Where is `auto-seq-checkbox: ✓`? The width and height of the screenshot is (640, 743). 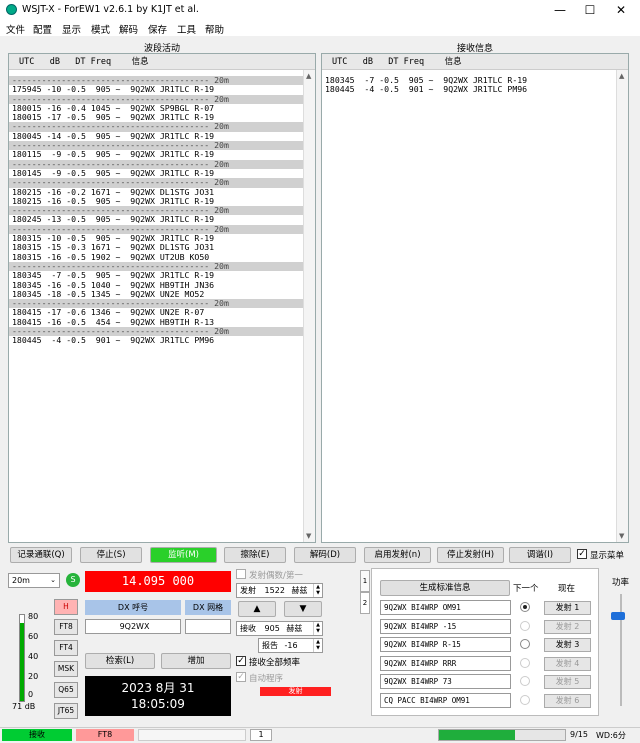
auto-seq-checkbox: ✓ is located at coordinates (241, 677).